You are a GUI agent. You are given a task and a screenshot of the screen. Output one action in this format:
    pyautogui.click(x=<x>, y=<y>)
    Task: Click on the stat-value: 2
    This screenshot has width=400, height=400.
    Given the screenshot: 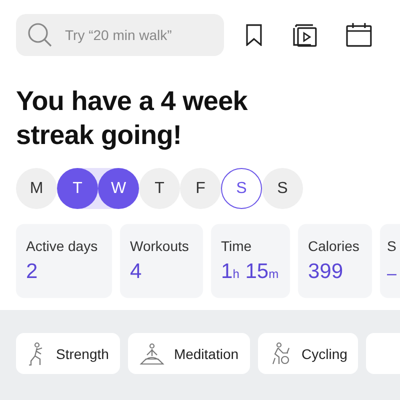 What is the action you would take?
    pyautogui.click(x=32, y=272)
    